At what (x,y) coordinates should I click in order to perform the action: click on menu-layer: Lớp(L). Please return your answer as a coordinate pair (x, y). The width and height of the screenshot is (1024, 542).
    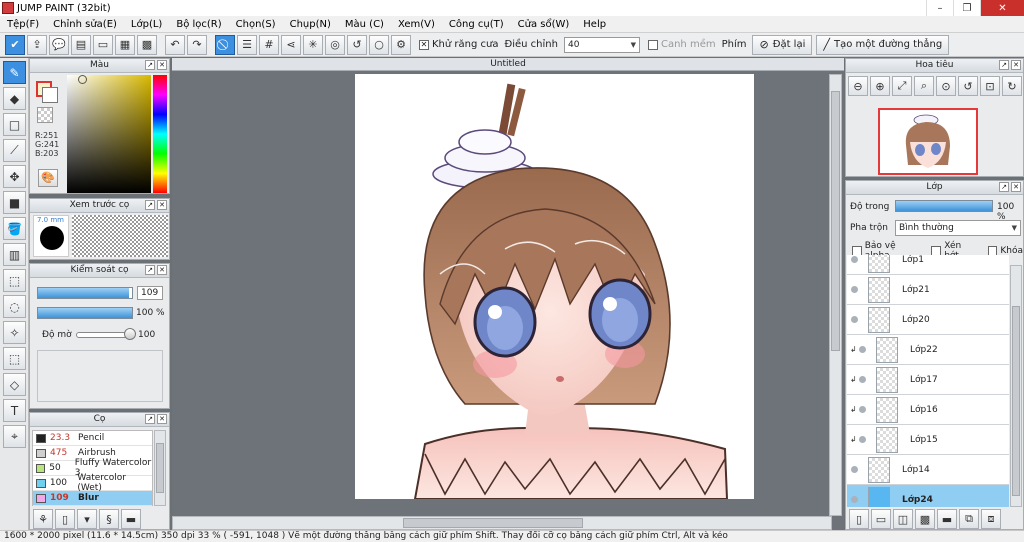
    Looking at the image, I should click on (146, 24).